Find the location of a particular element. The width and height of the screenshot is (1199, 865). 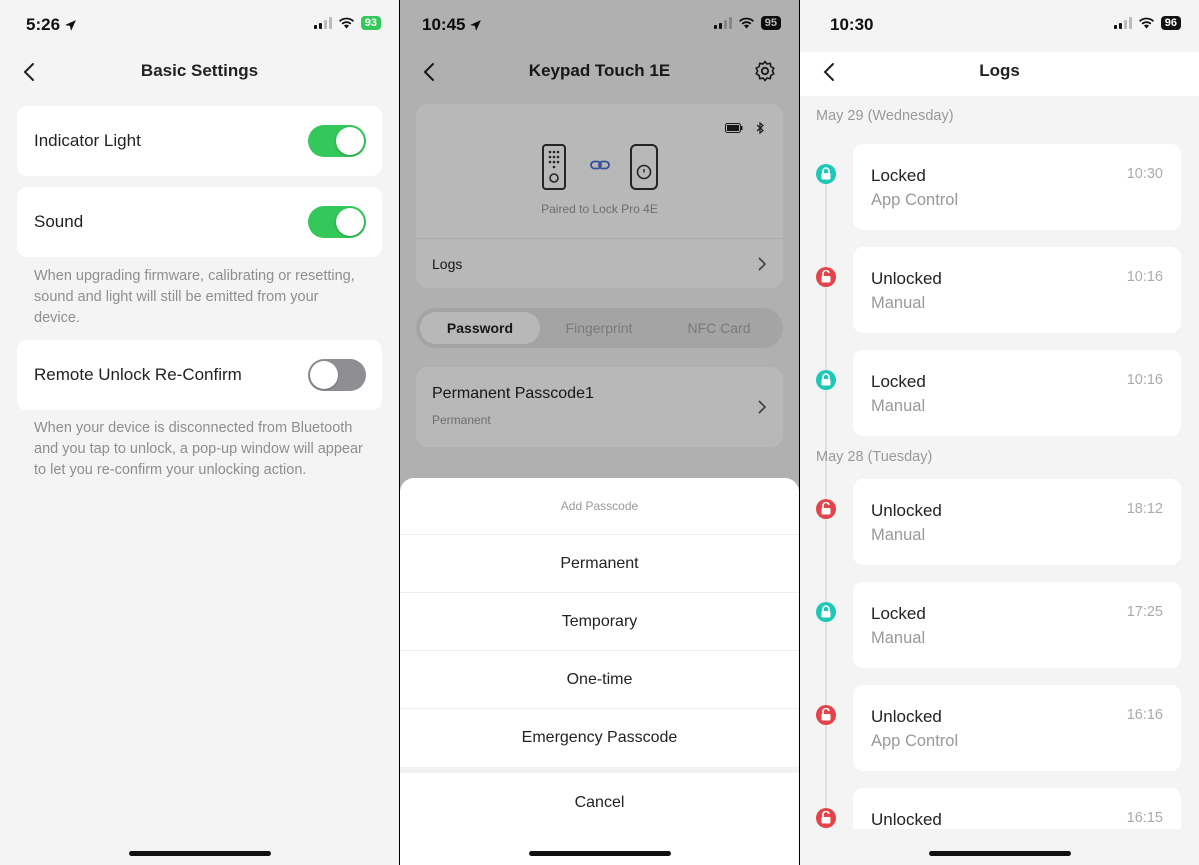

page-title: Logs is located at coordinates (999, 70).